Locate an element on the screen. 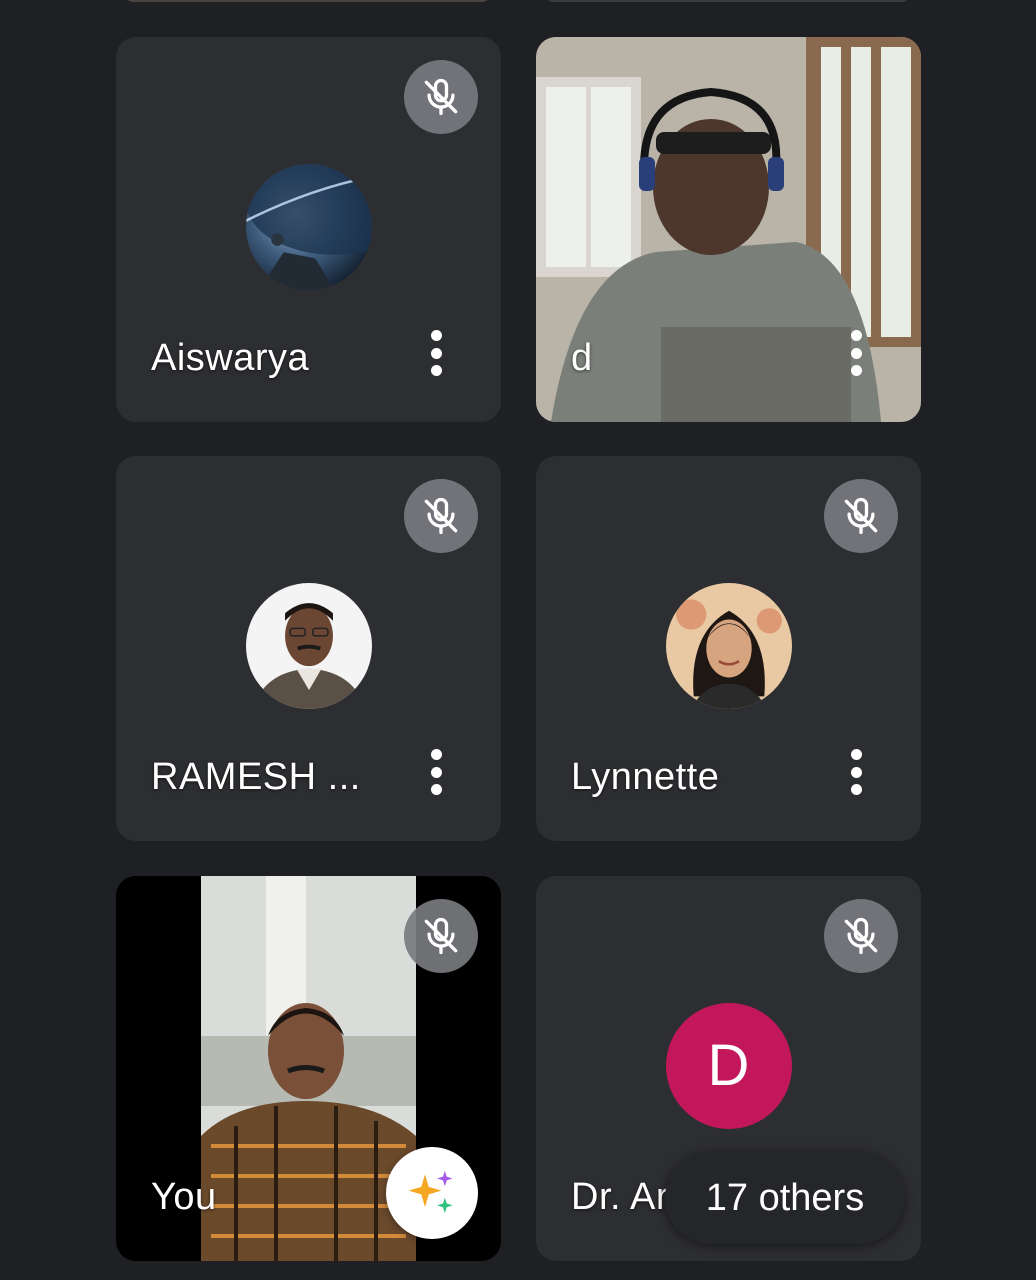 The height and width of the screenshot is (1280, 1036). participant-tile-lynnette: Lynnette is located at coordinates (728, 648).